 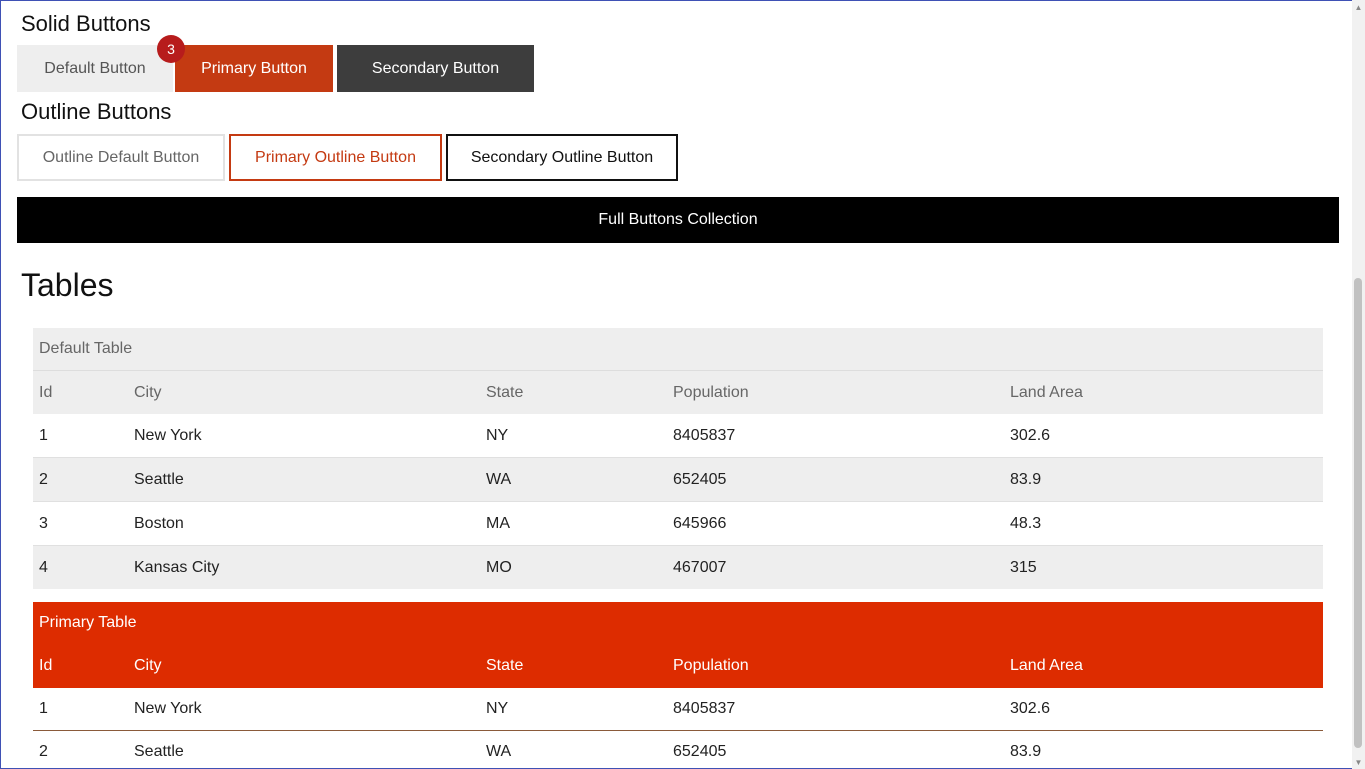 What do you see at coordinates (86, 23) in the screenshot?
I see `solid-buttons-heading: Solid Buttons` at bounding box center [86, 23].